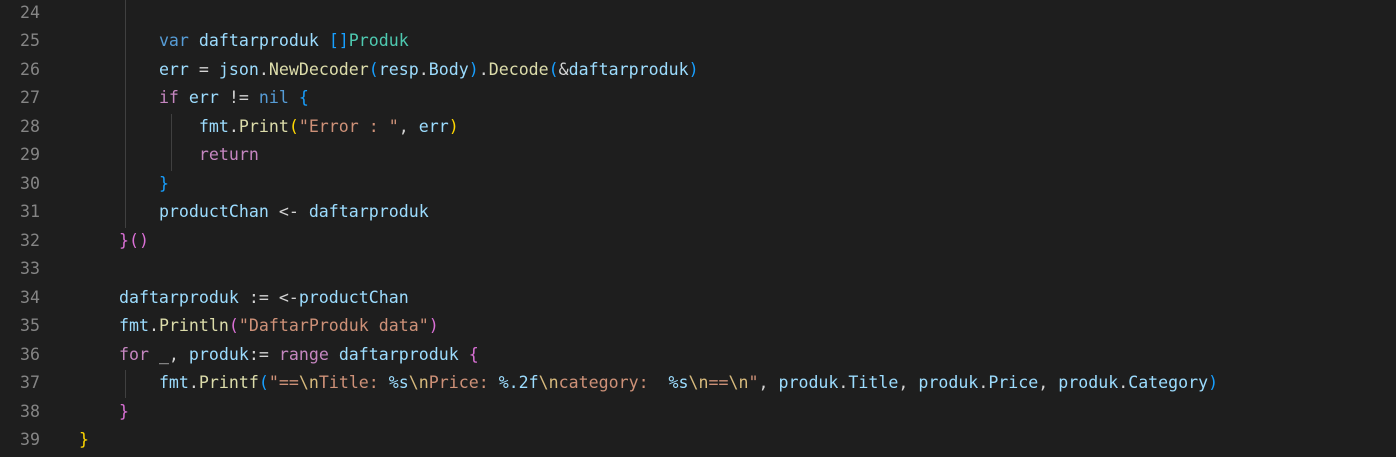 The image size is (1396, 457). What do you see at coordinates (698, 412) in the screenshot?
I see `code-line: 38 }` at bounding box center [698, 412].